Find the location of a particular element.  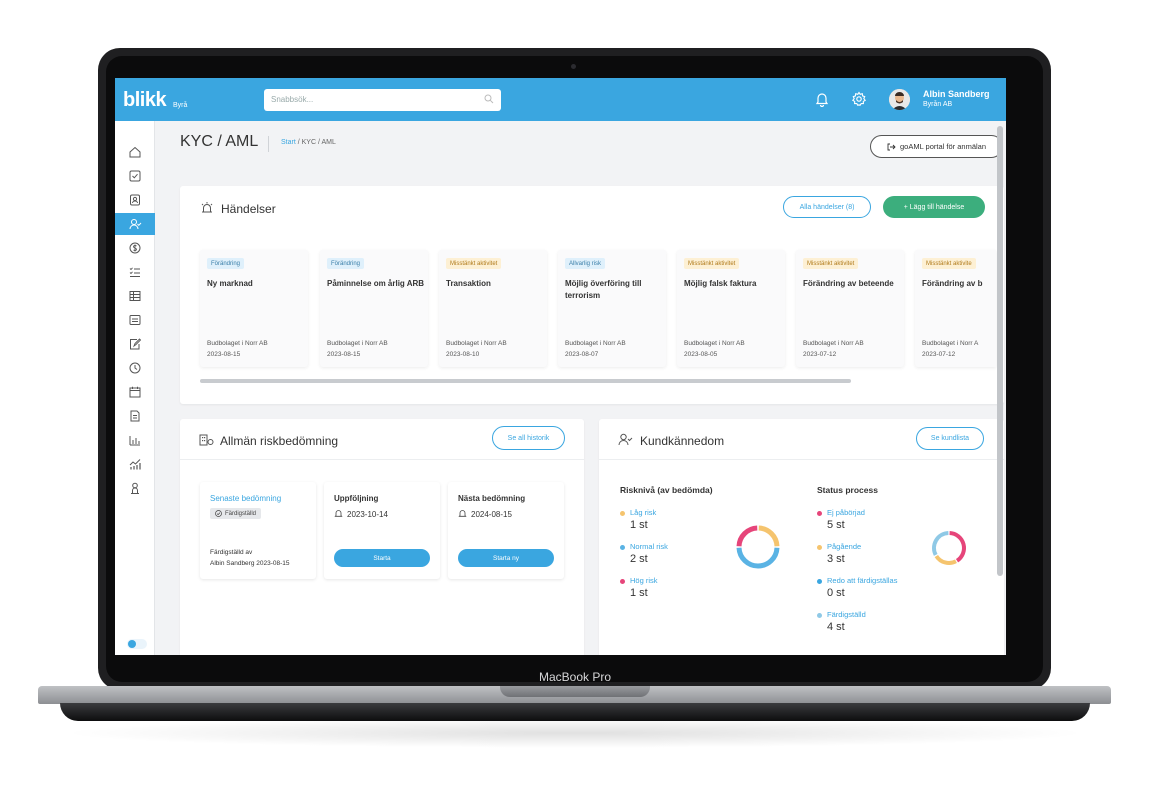

avatar-face-icon is located at coordinates (899, 99).